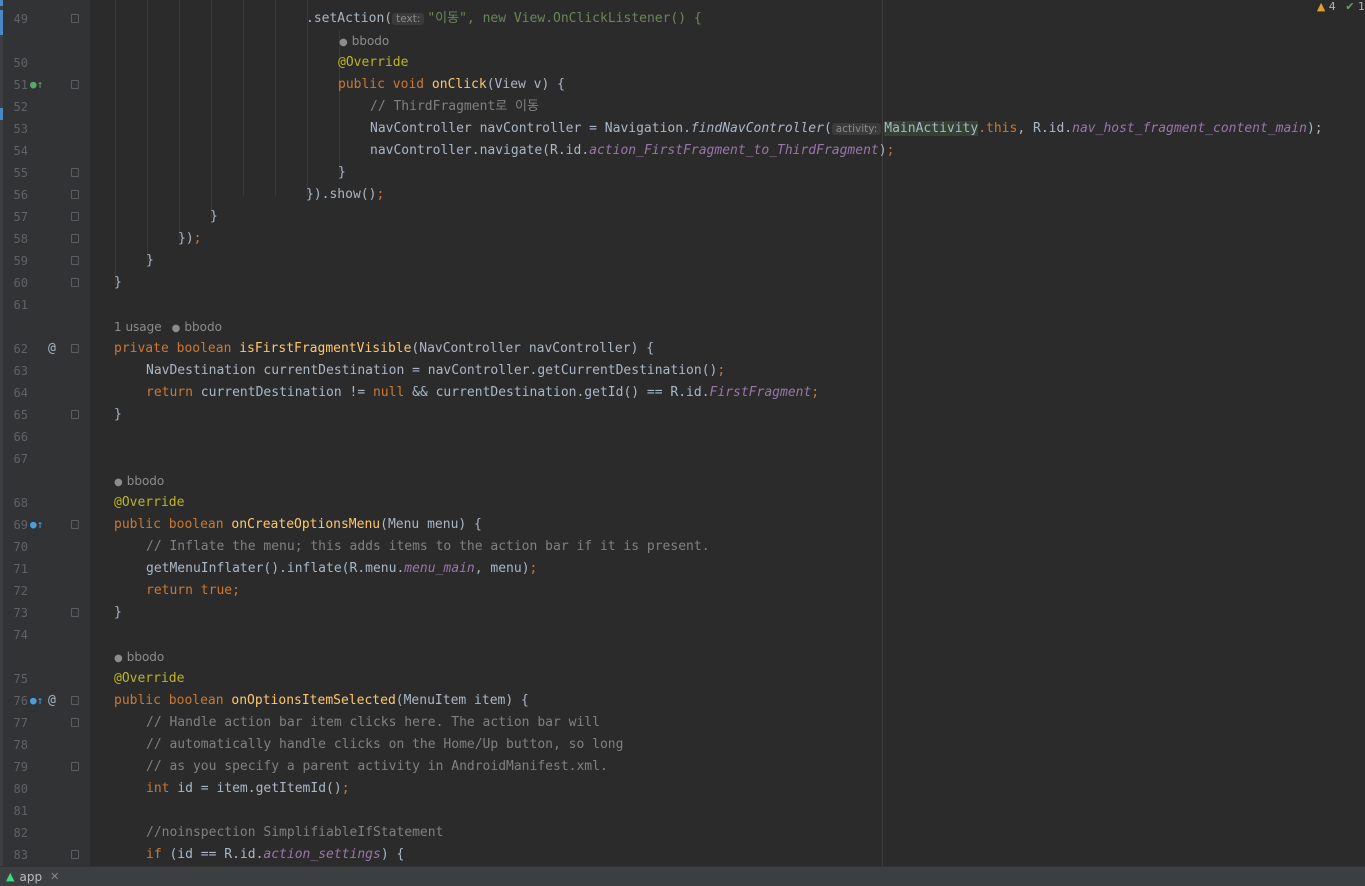 The width and height of the screenshot is (1365, 886). I want to click on line-number: 75, so click(20, 679).